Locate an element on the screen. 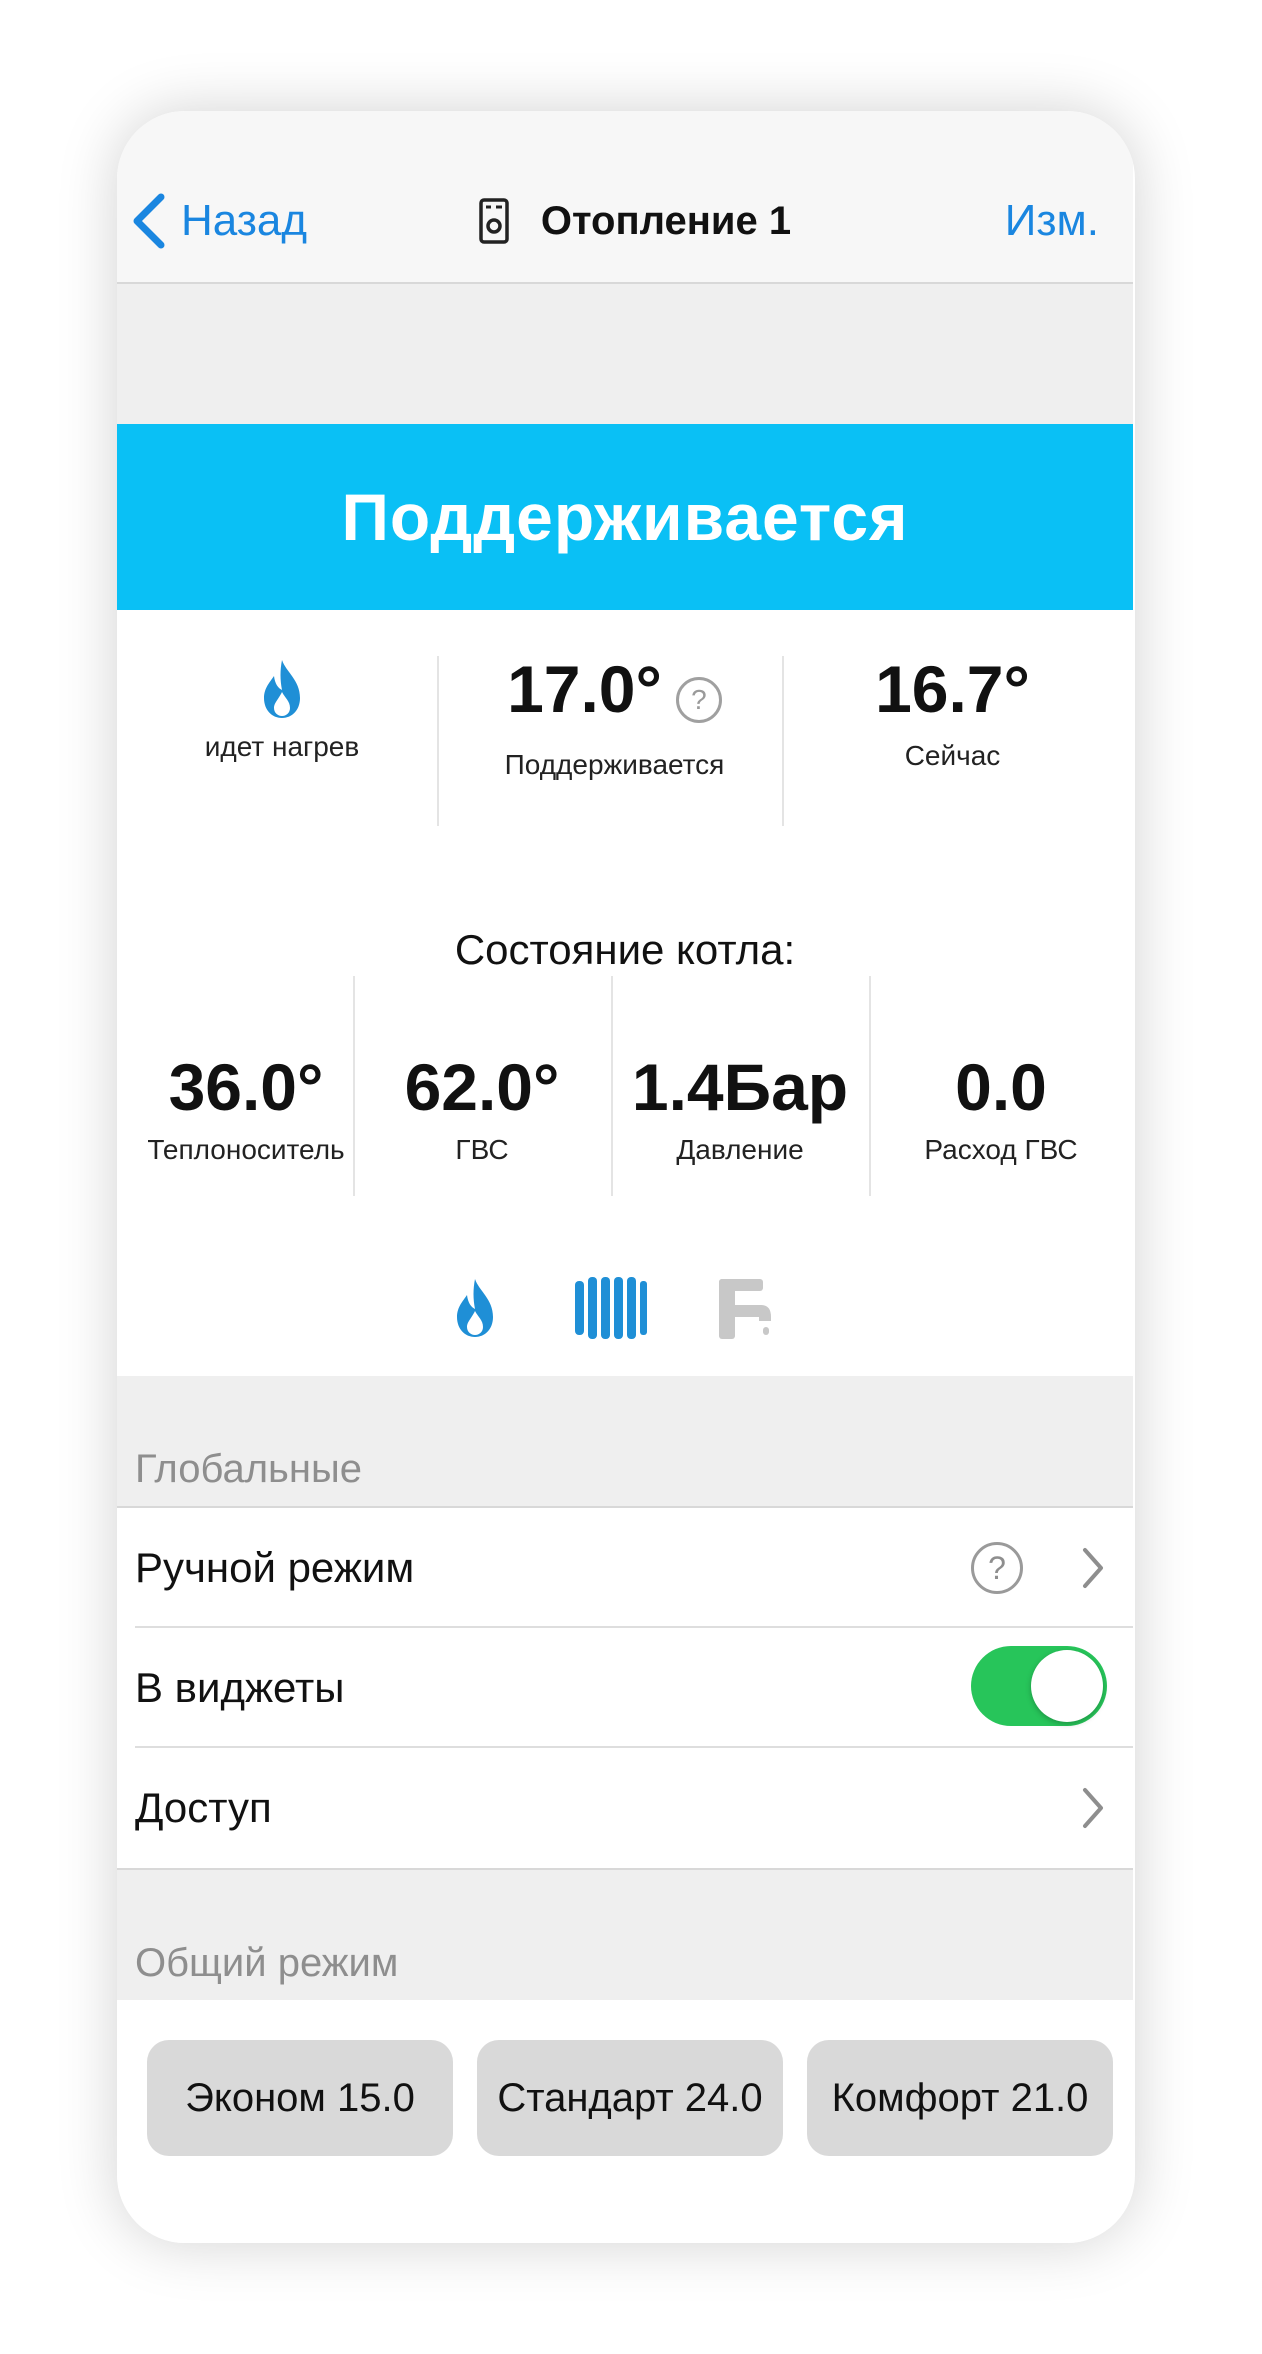  edit-button: Изм. is located at coordinates (1052, 221).